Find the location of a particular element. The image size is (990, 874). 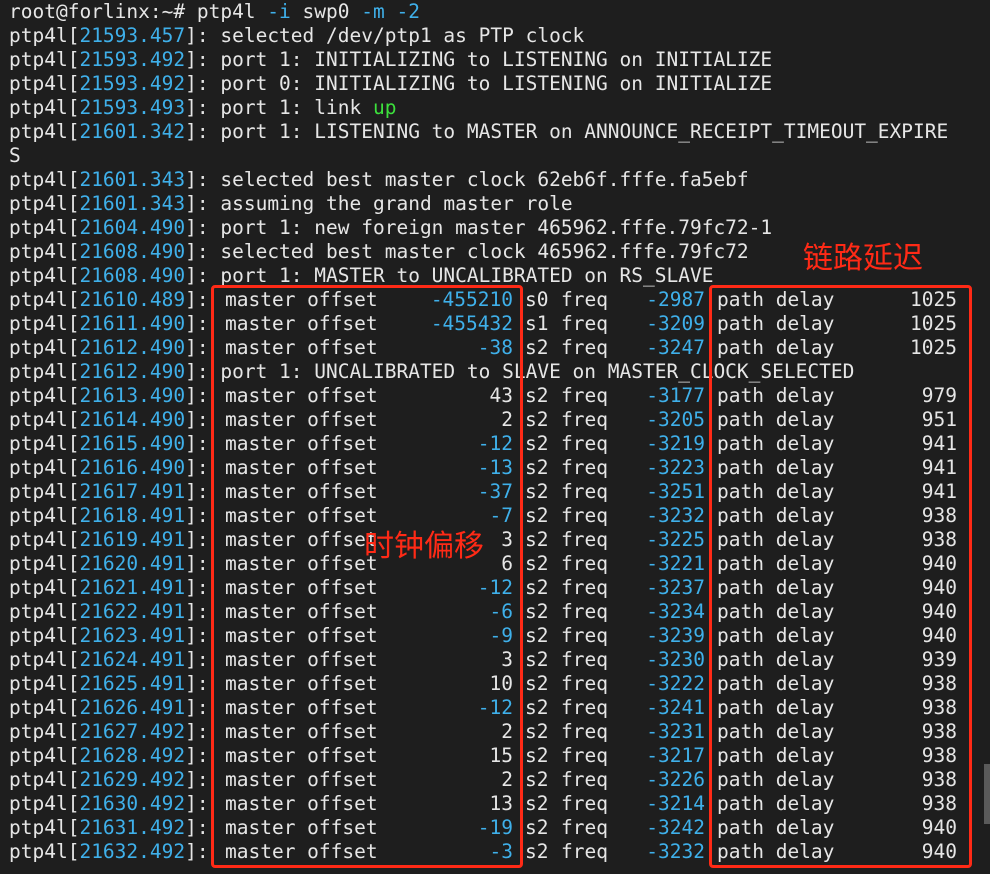

prompt-argument: -m is located at coordinates (367, 11).